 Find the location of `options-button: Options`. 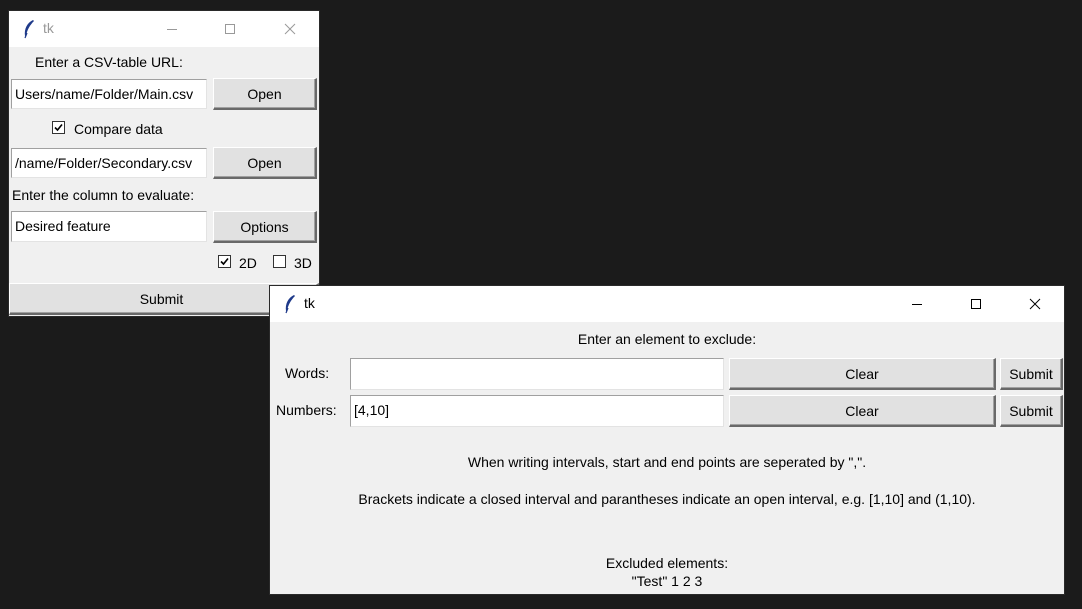

options-button: Options is located at coordinates (265, 227).